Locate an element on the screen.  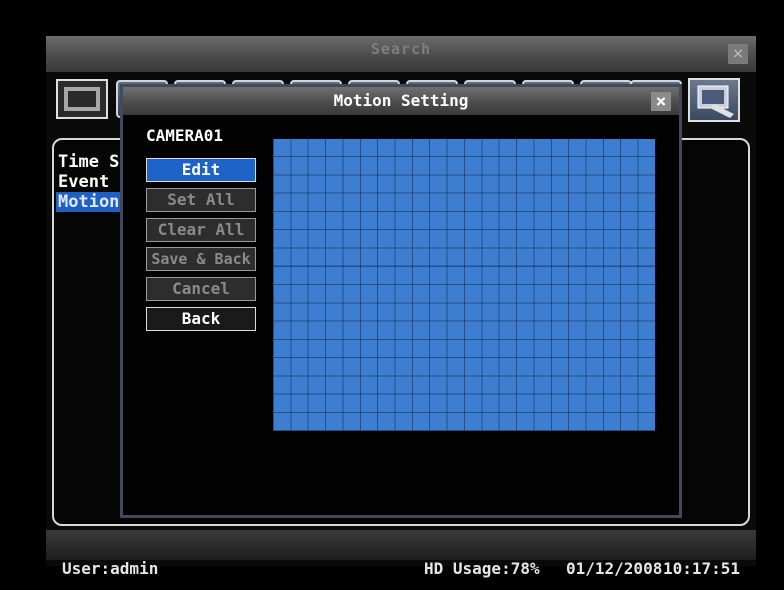
dialog-title: Motion Setting is located at coordinates (401, 100).